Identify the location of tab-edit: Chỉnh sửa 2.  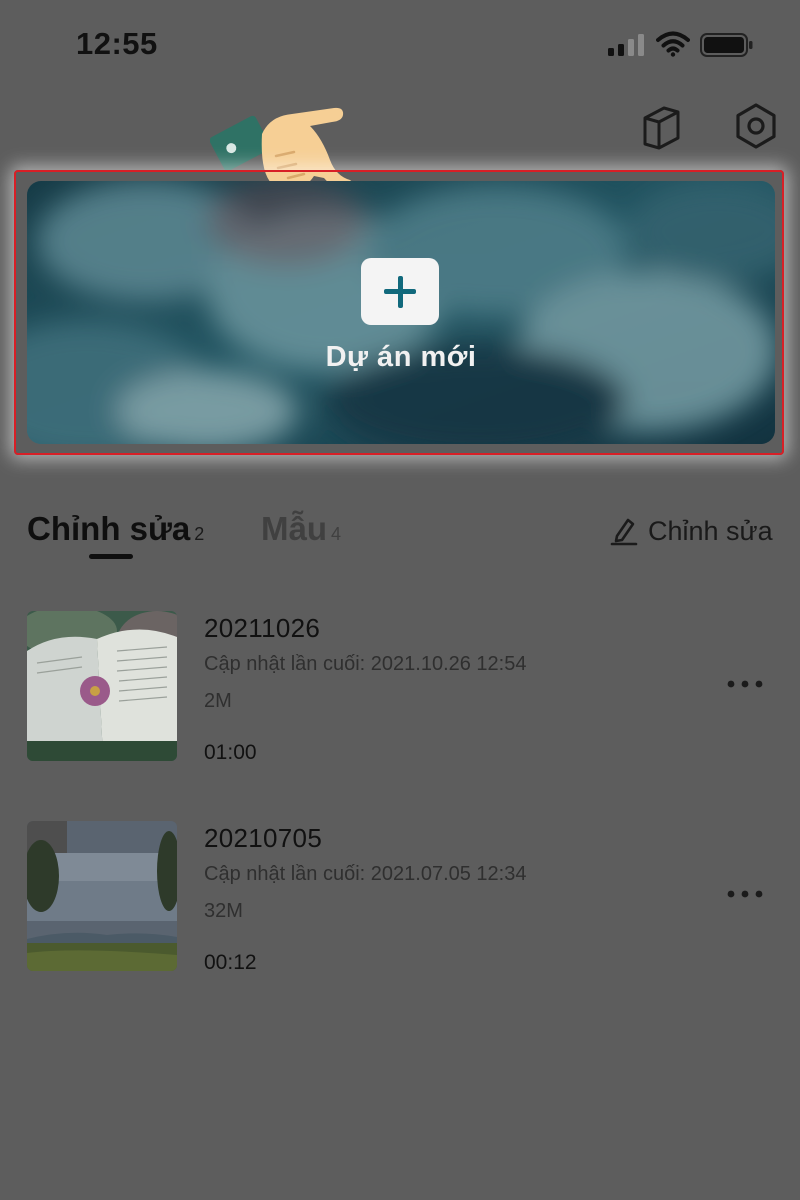
(115, 529).